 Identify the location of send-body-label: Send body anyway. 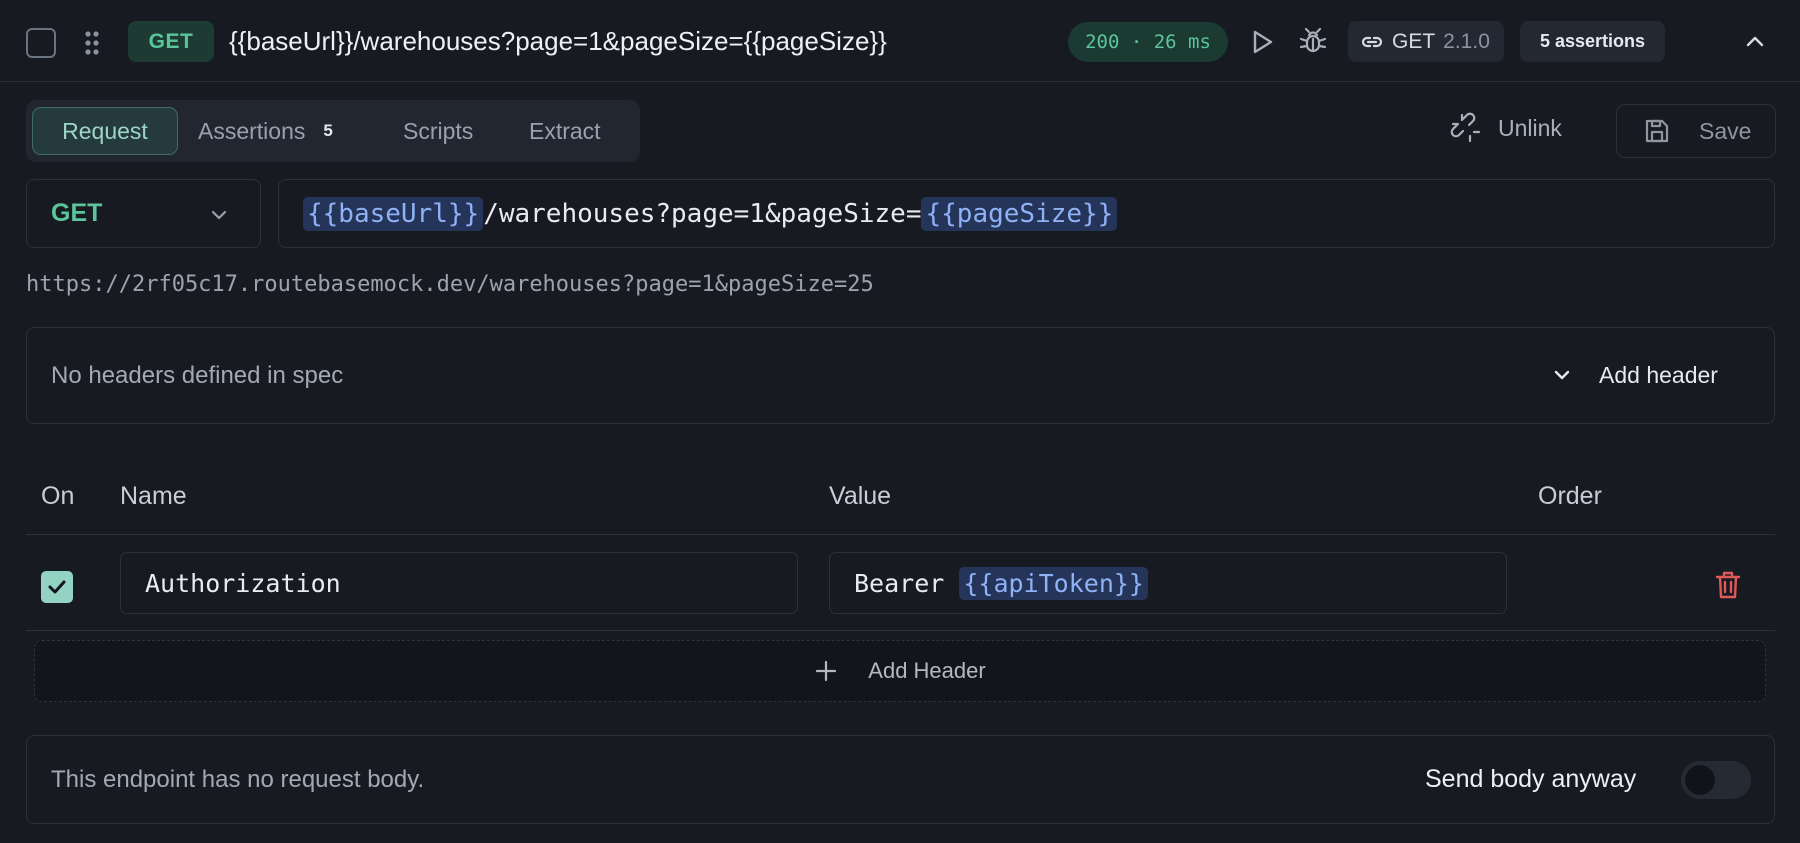
(1531, 779).